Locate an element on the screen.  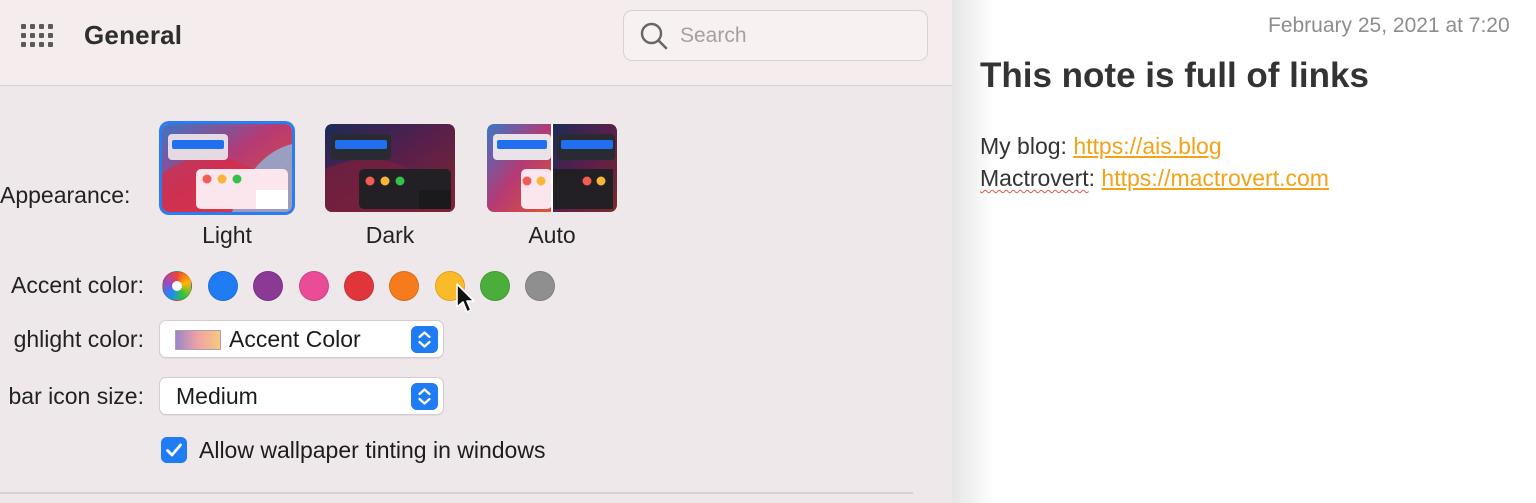
highlight-color-label: ghlight color: is located at coordinates (78, 339).